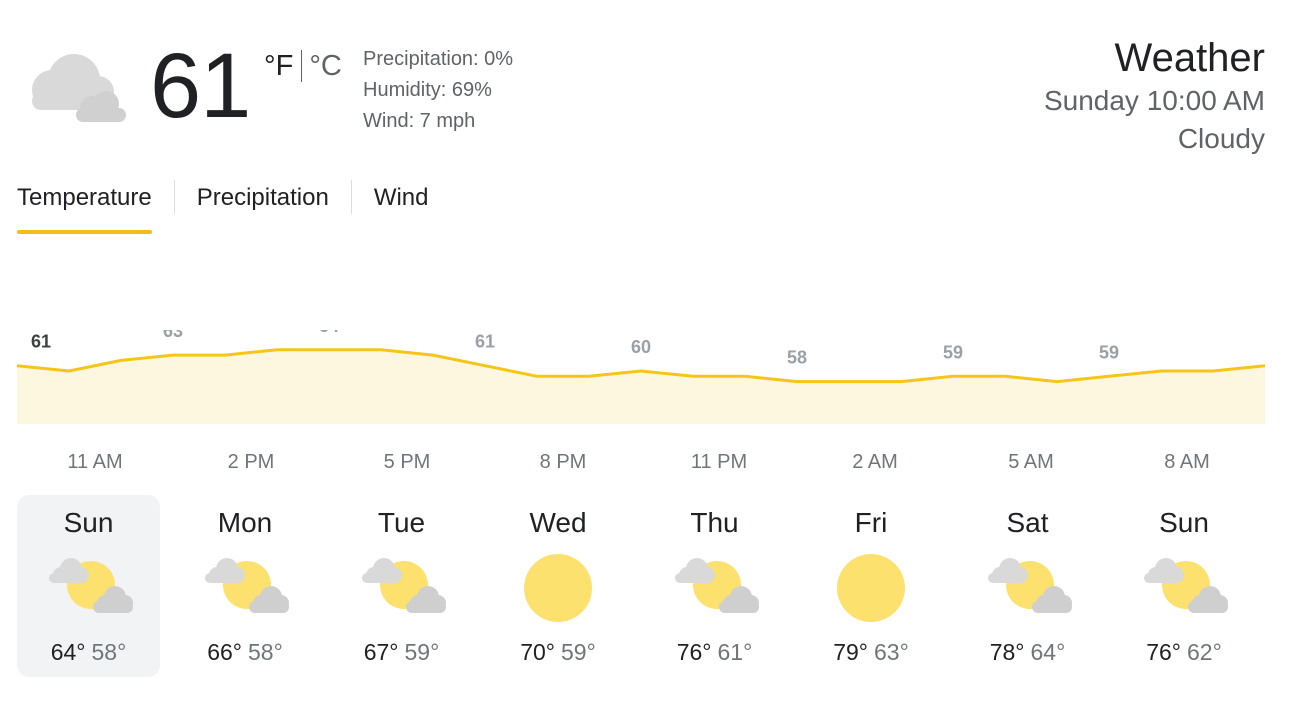  I want to click on unit-separator, so click(302, 66).